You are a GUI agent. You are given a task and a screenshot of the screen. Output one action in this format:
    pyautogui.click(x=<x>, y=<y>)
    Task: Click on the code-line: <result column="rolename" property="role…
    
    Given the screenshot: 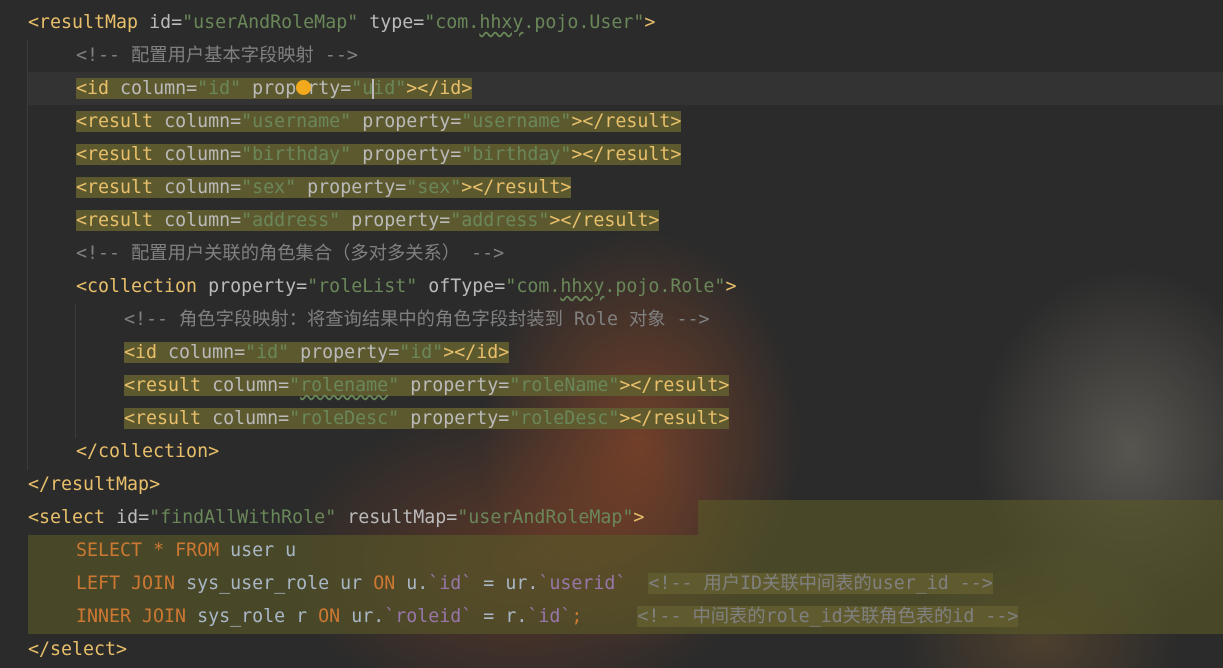 What is the action you would take?
    pyautogui.click(x=427, y=385)
    